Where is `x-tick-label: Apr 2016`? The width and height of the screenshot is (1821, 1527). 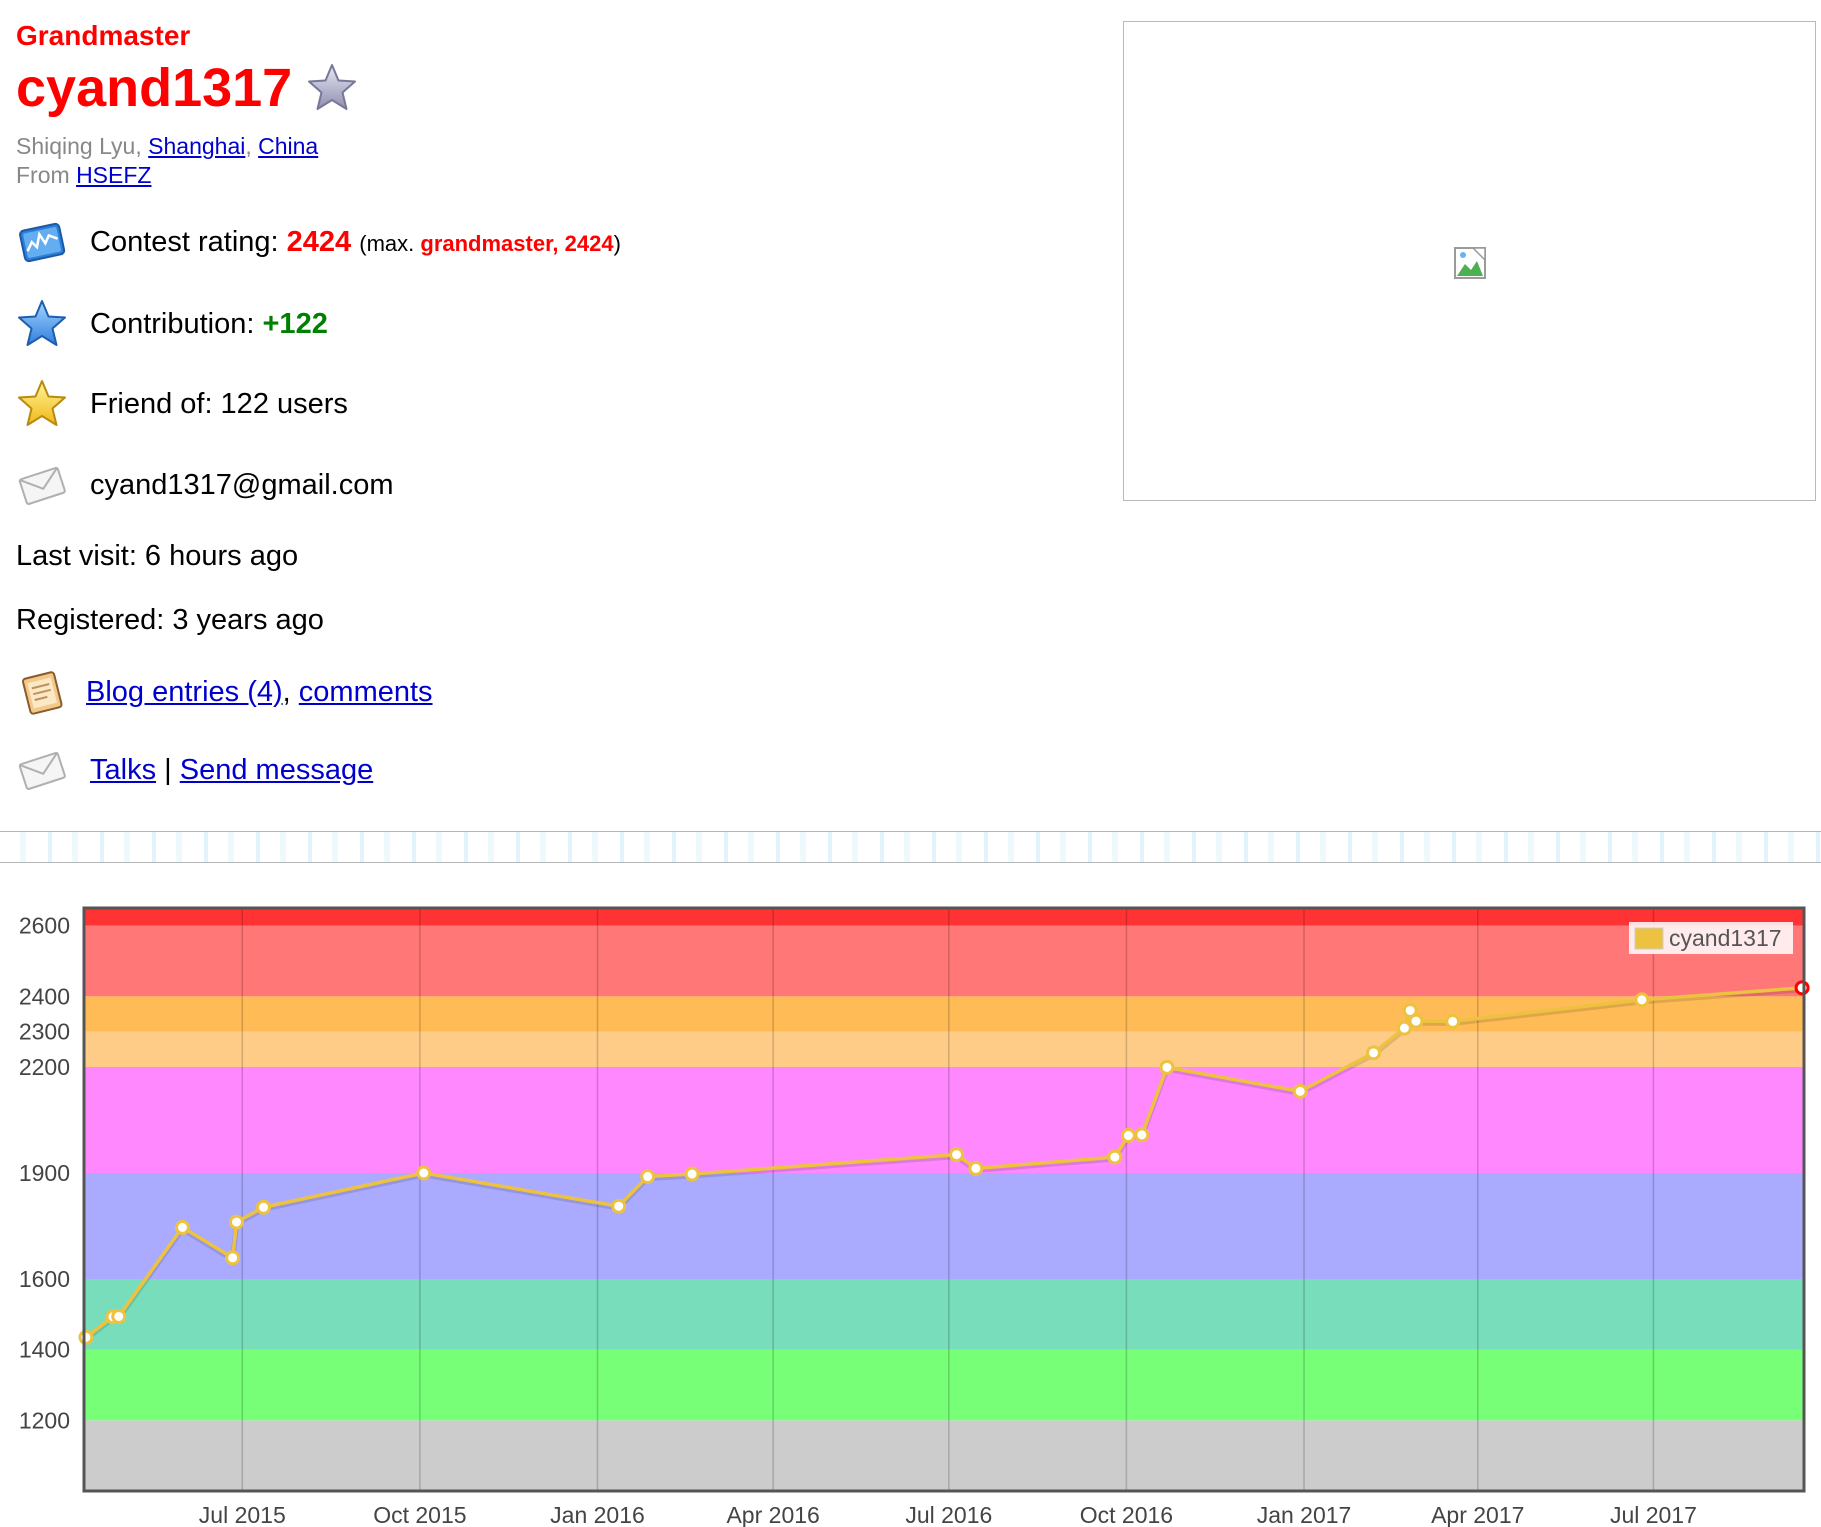
x-tick-label: Apr 2016 is located at coordinates (772, 1514).